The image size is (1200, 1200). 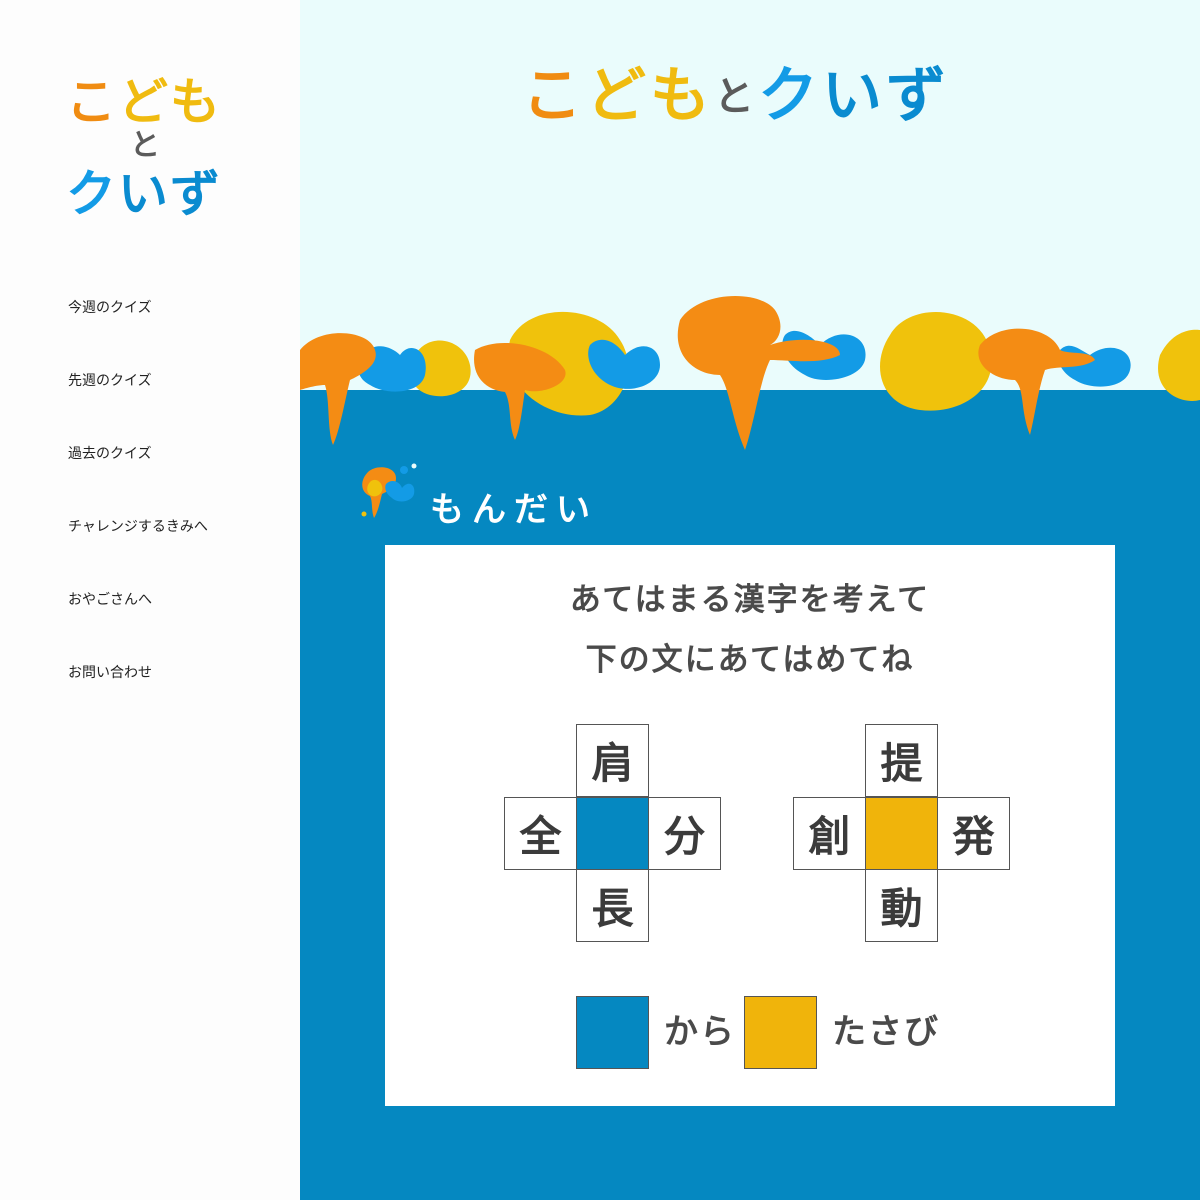 I want to click on hero-logo: こどもとクいず, so click(x=736, y=96).